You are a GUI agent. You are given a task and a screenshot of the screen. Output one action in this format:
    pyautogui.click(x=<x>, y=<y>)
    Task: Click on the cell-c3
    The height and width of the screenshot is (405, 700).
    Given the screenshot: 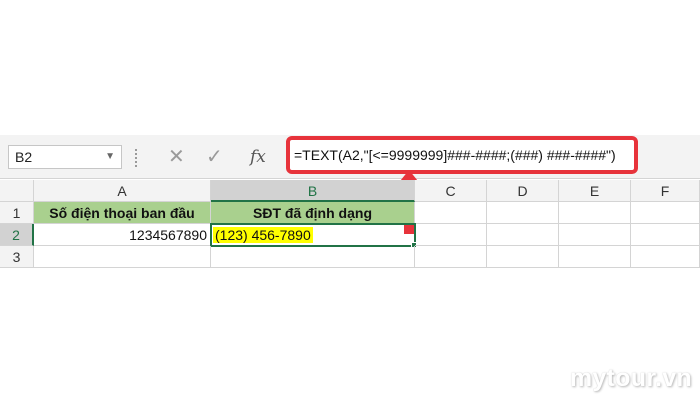 What is the action you would take?
    pyautogui.click(x=451, y=257)
    